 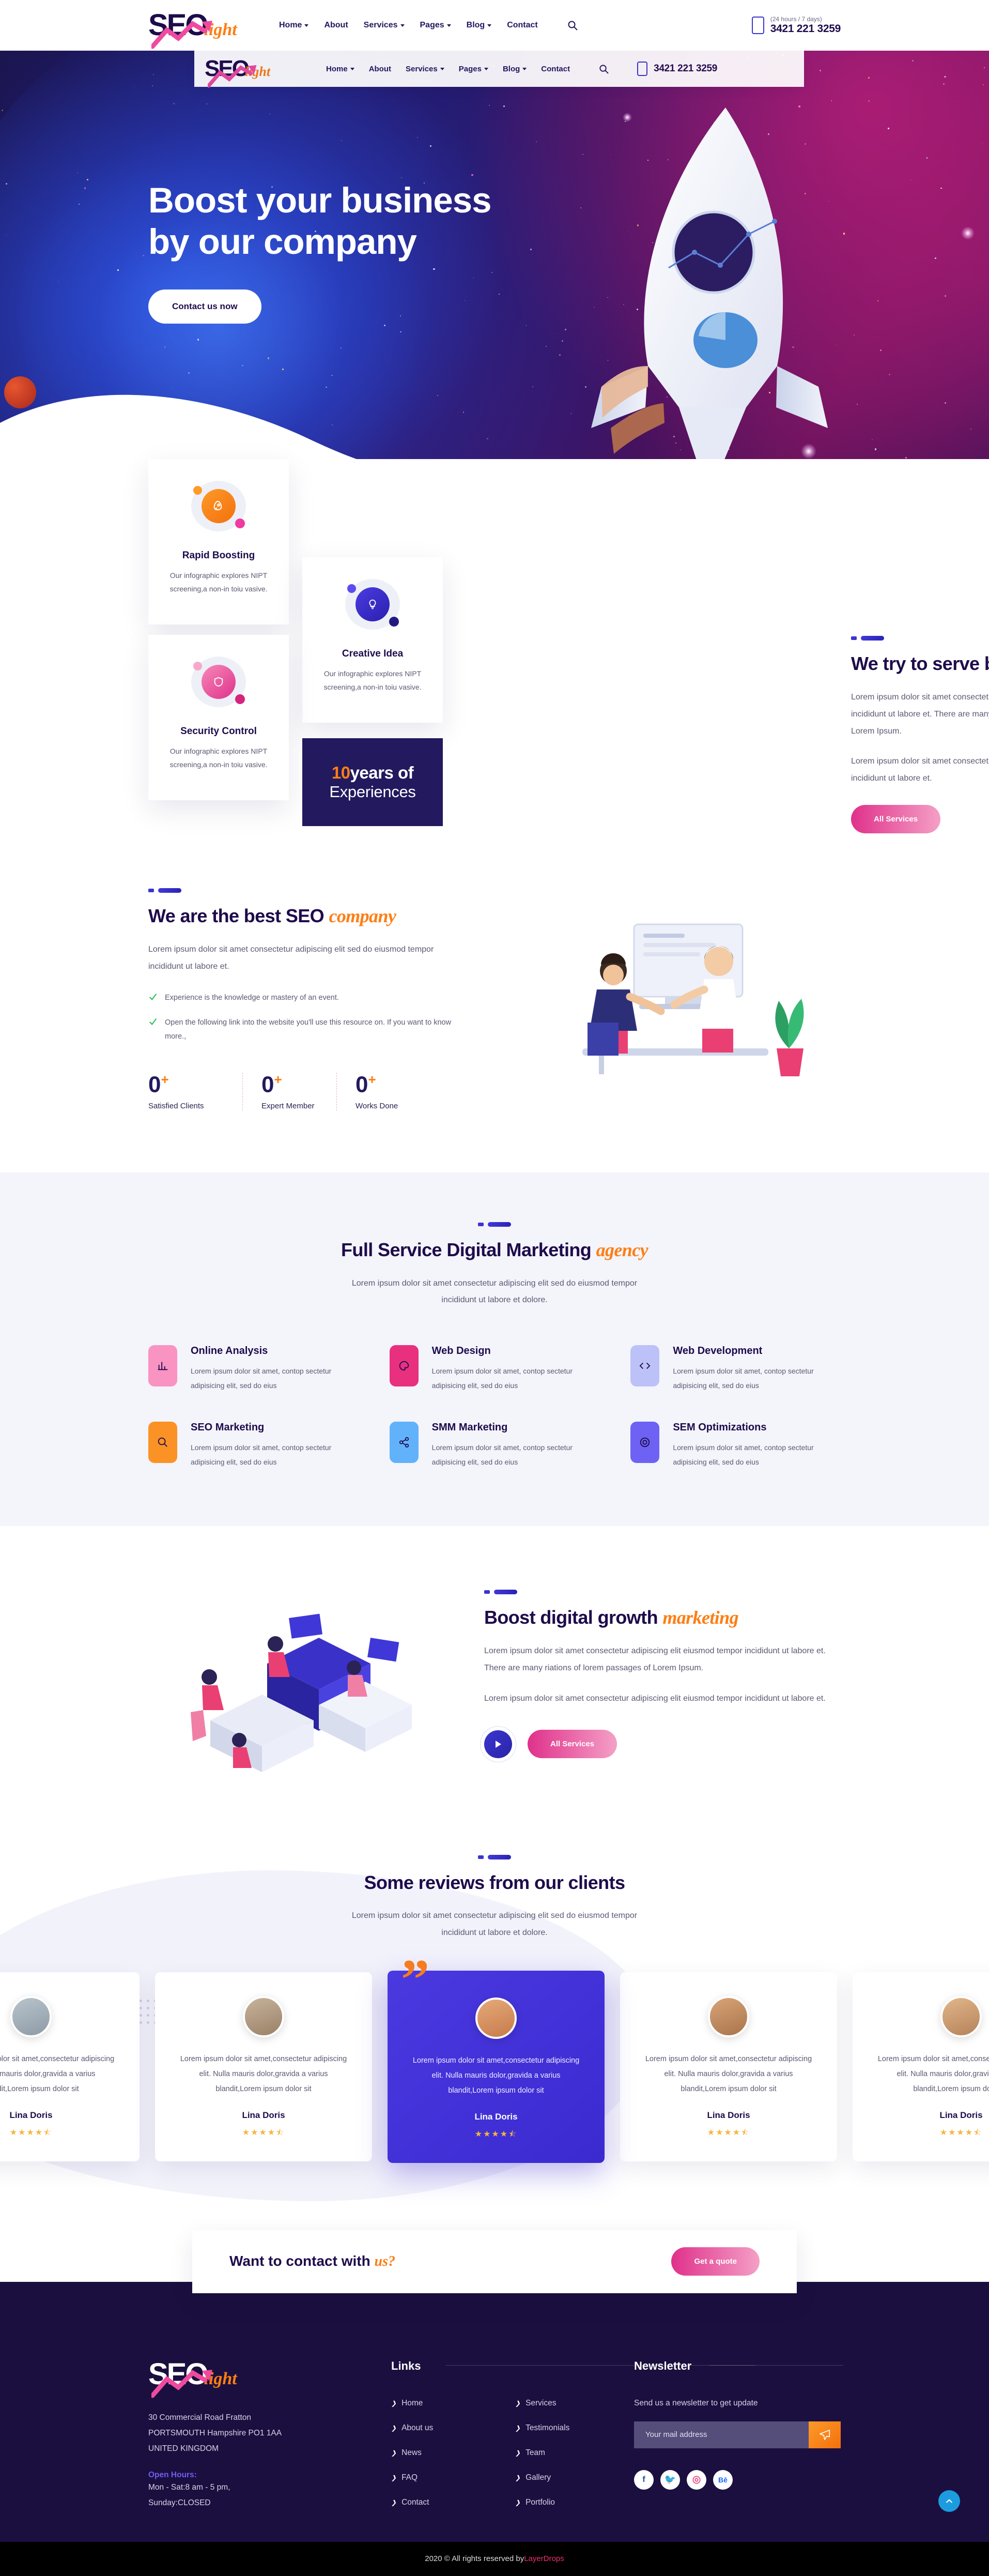 What do you see at coordinates (394, 622) in the screenshot?
I see `decorative-dot` at bounding box center [394, 622].